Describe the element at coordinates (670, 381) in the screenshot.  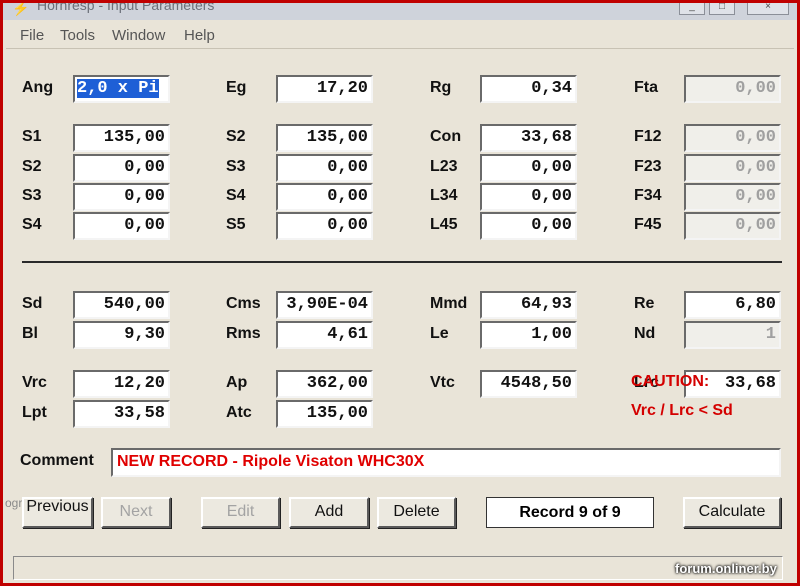
I see `caution-title: CAUTION:` at that location.